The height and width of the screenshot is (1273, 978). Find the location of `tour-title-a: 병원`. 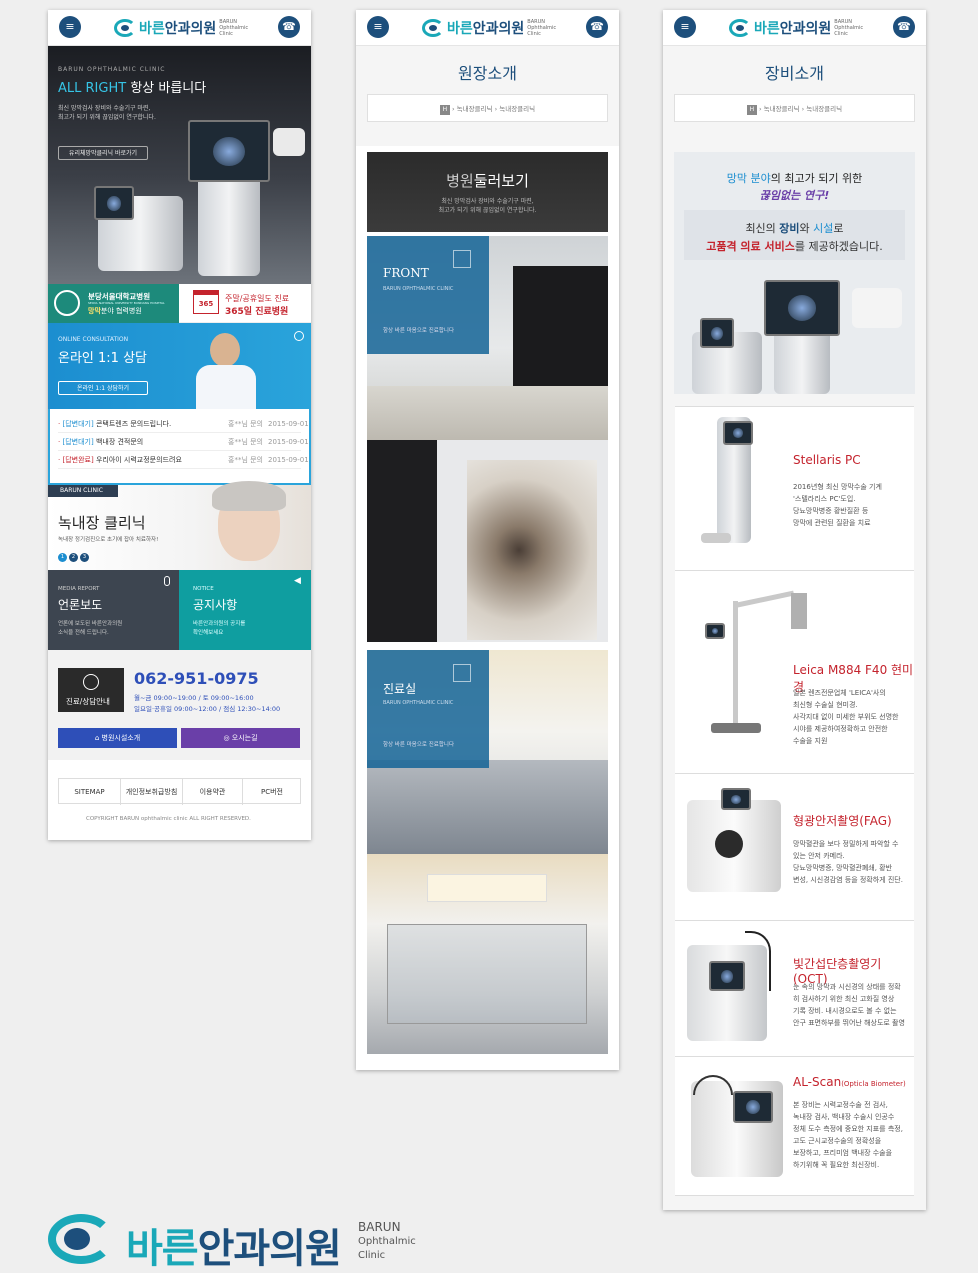

tour-title-a: 병원 is located at coordinates (460, 181).